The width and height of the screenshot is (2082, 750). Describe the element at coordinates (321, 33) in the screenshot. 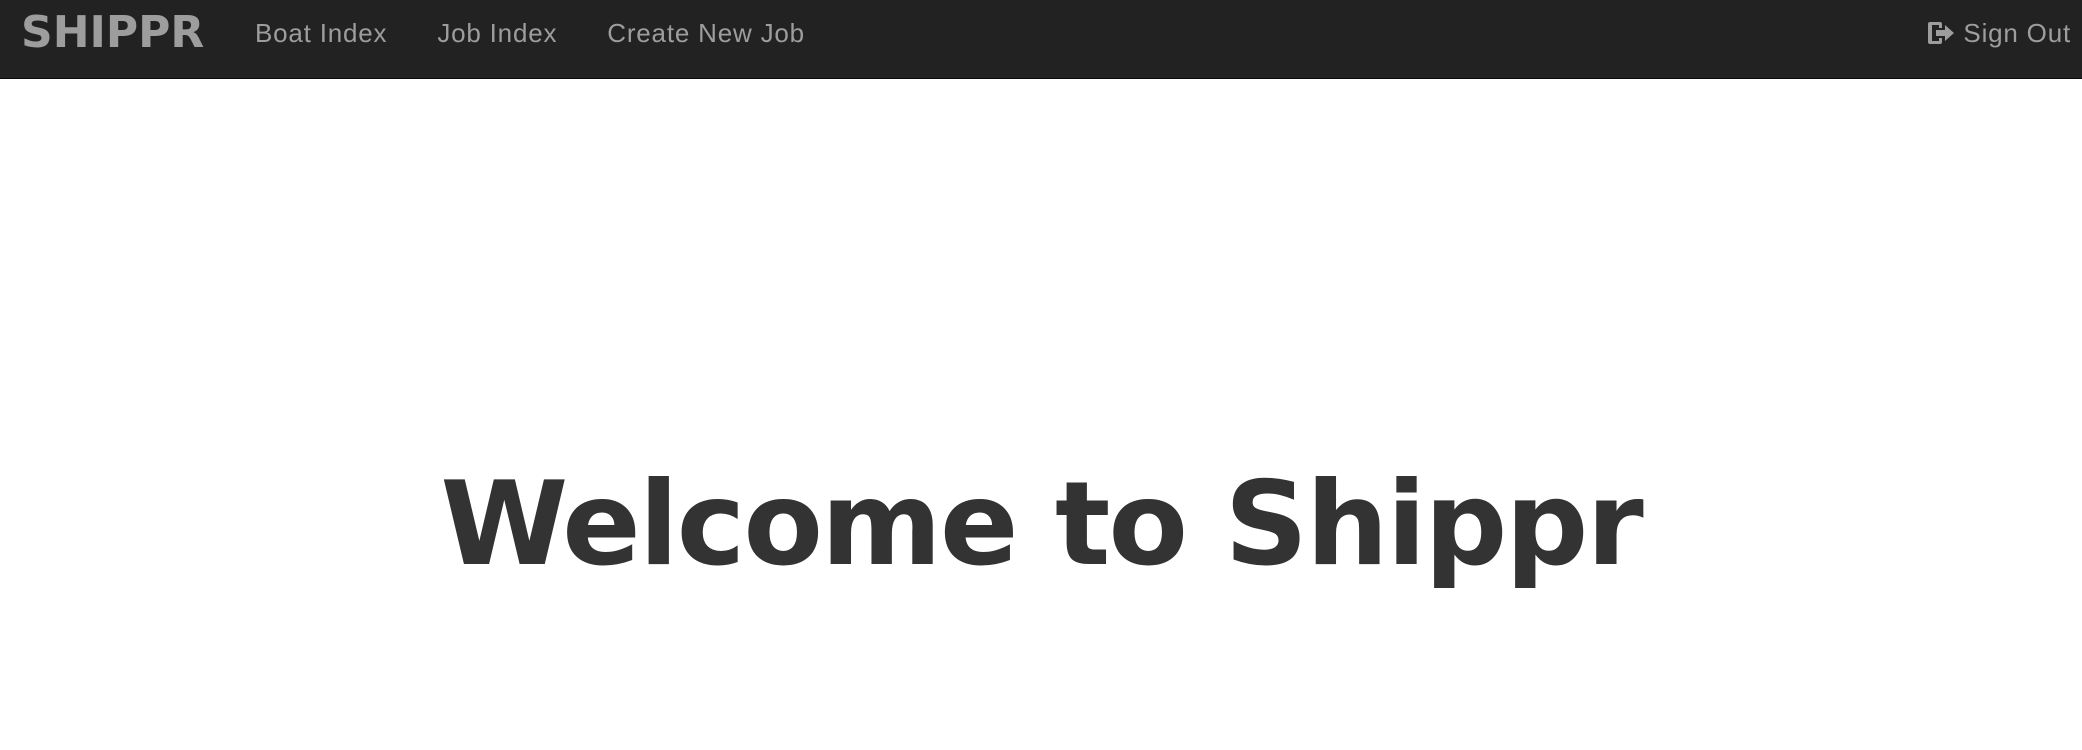

I see `nav-link-boat-index: Boat Index` at that location.